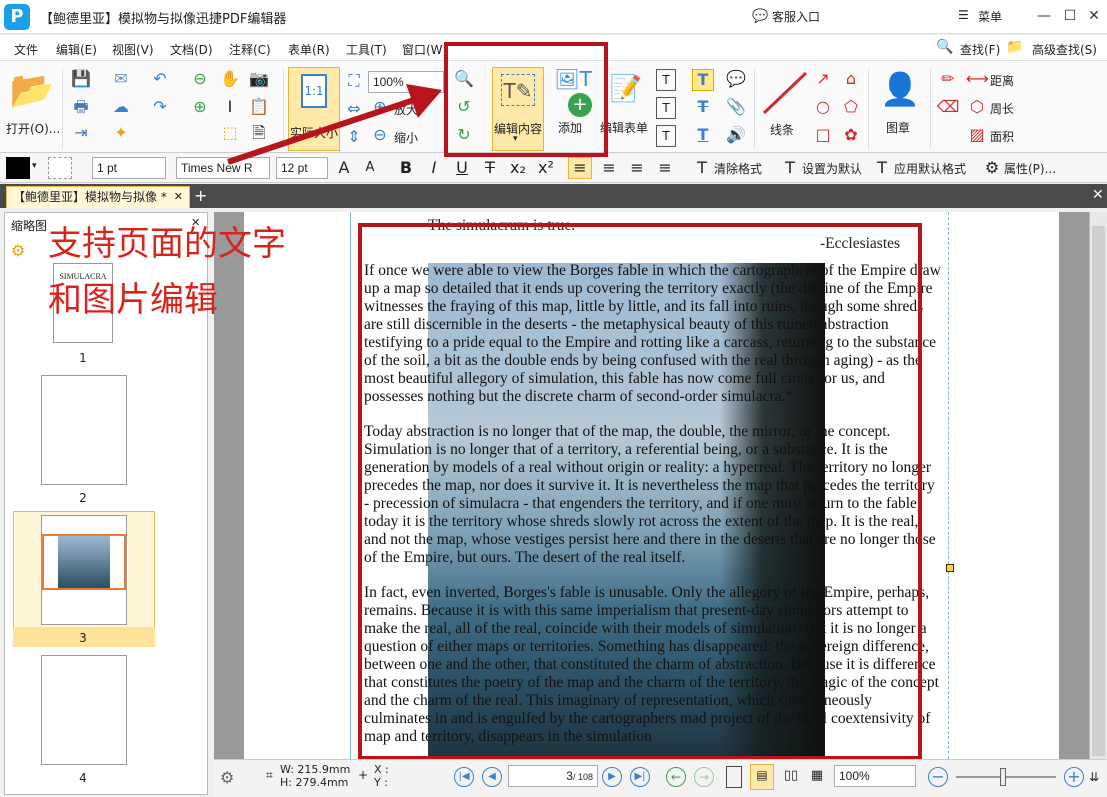 This screenshot has width=1107, height=797. I want to click on sound-icon: 🔊, so click(736, 135).